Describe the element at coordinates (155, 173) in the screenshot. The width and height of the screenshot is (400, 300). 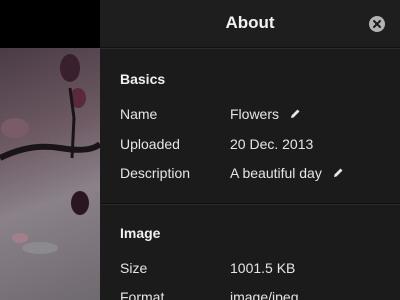
I see `row-label: Description` at that location.